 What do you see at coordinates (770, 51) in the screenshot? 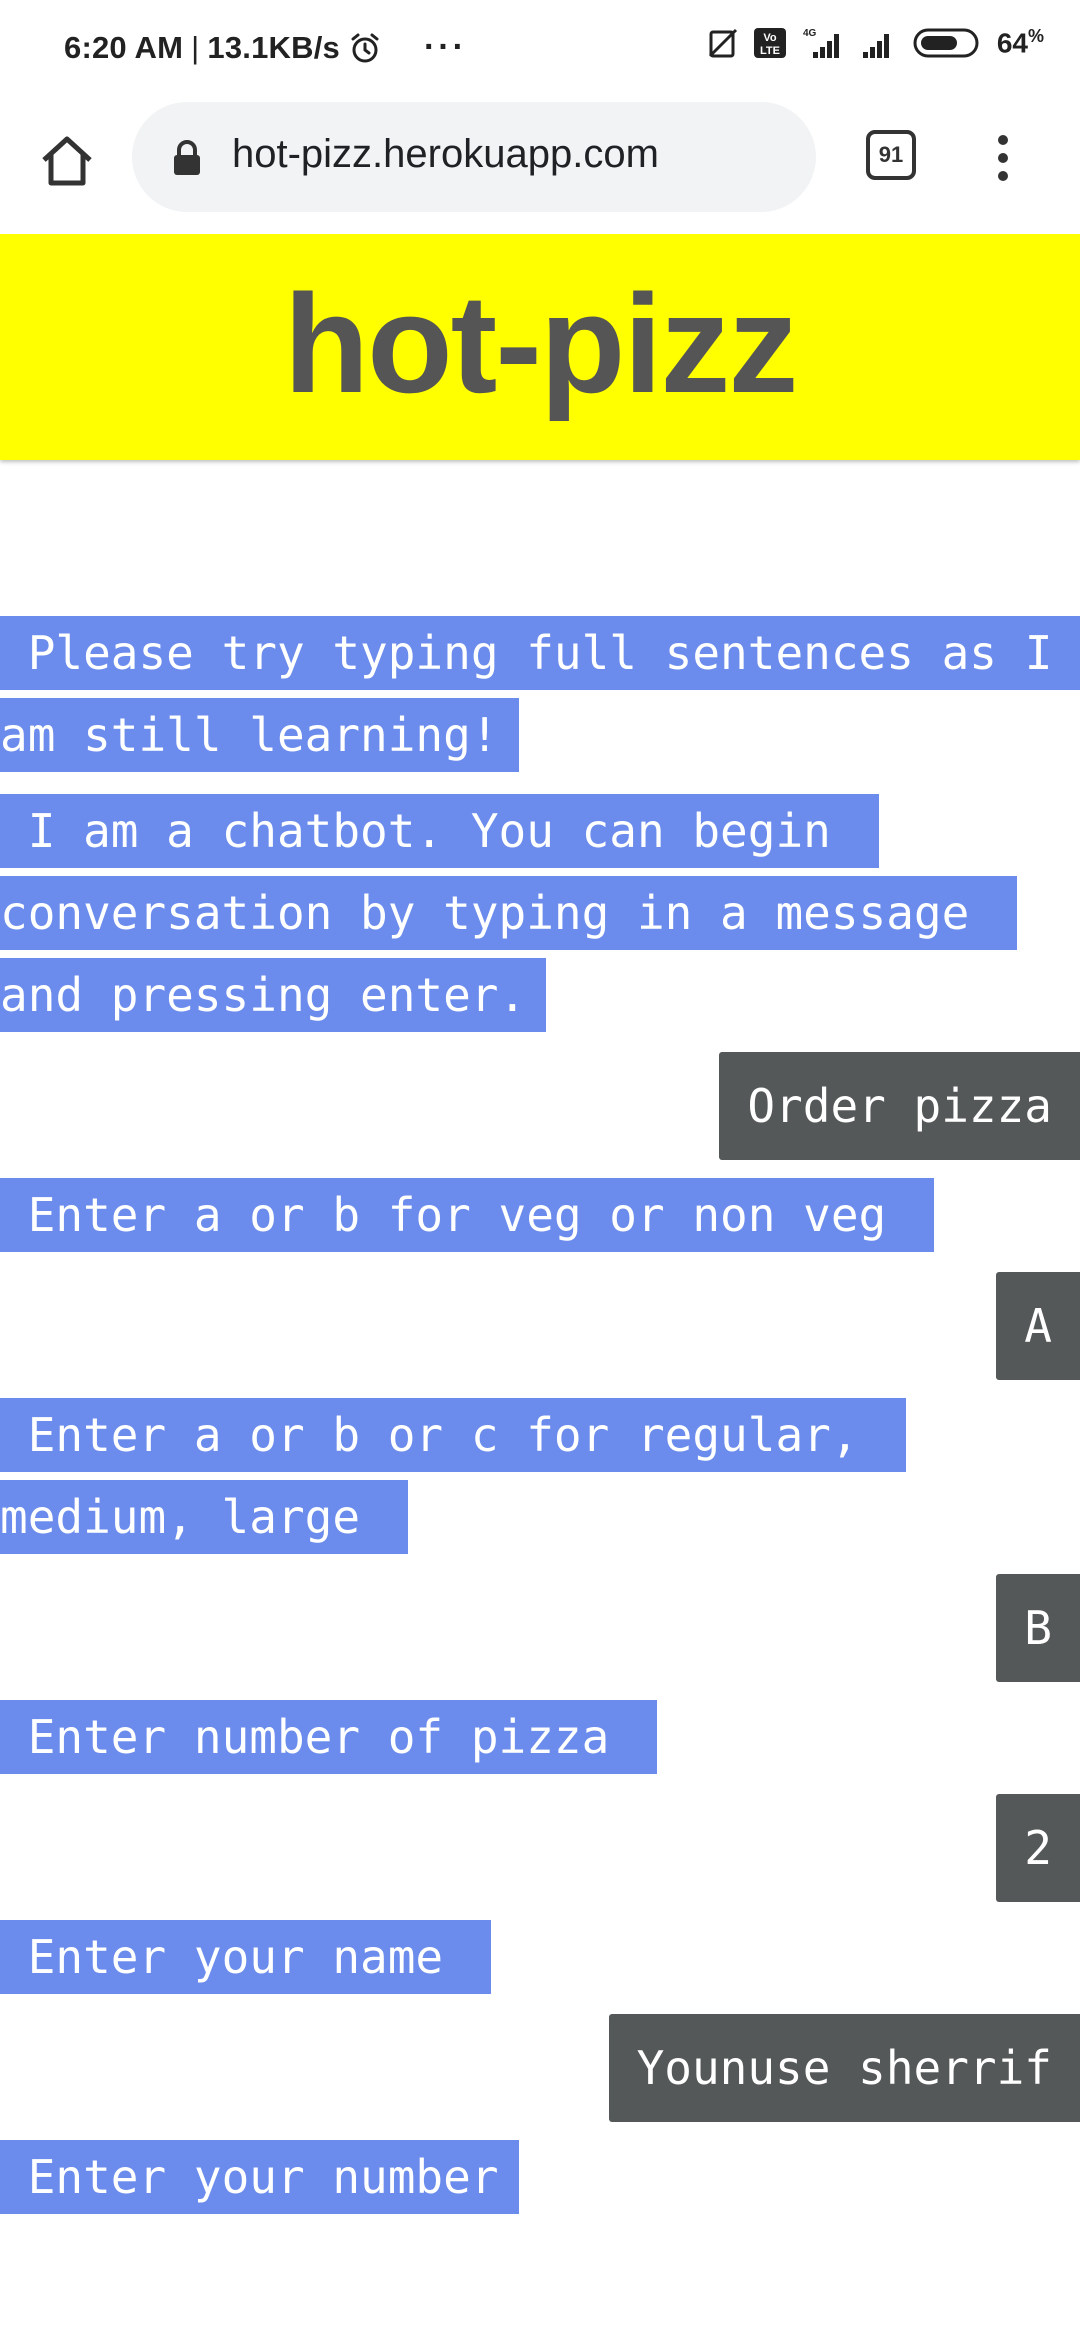
I see `svg-text: LTE` at bounding box center [770, 51].